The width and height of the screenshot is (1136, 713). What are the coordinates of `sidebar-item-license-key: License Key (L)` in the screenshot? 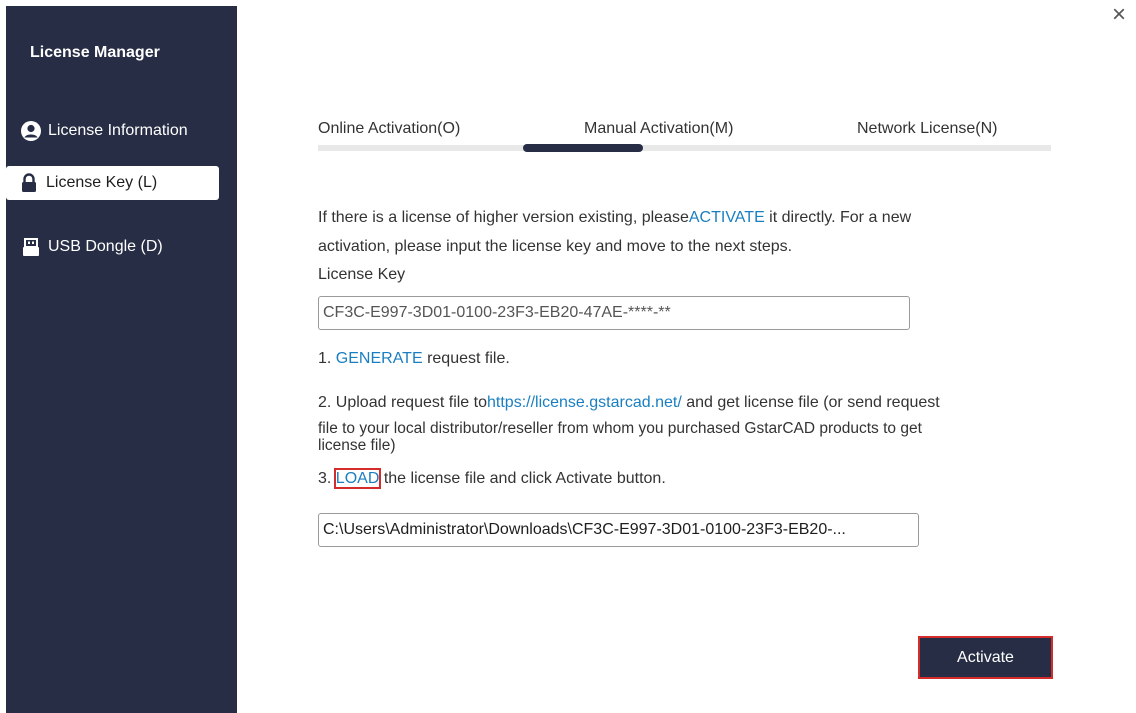 It's located at (112, 183).